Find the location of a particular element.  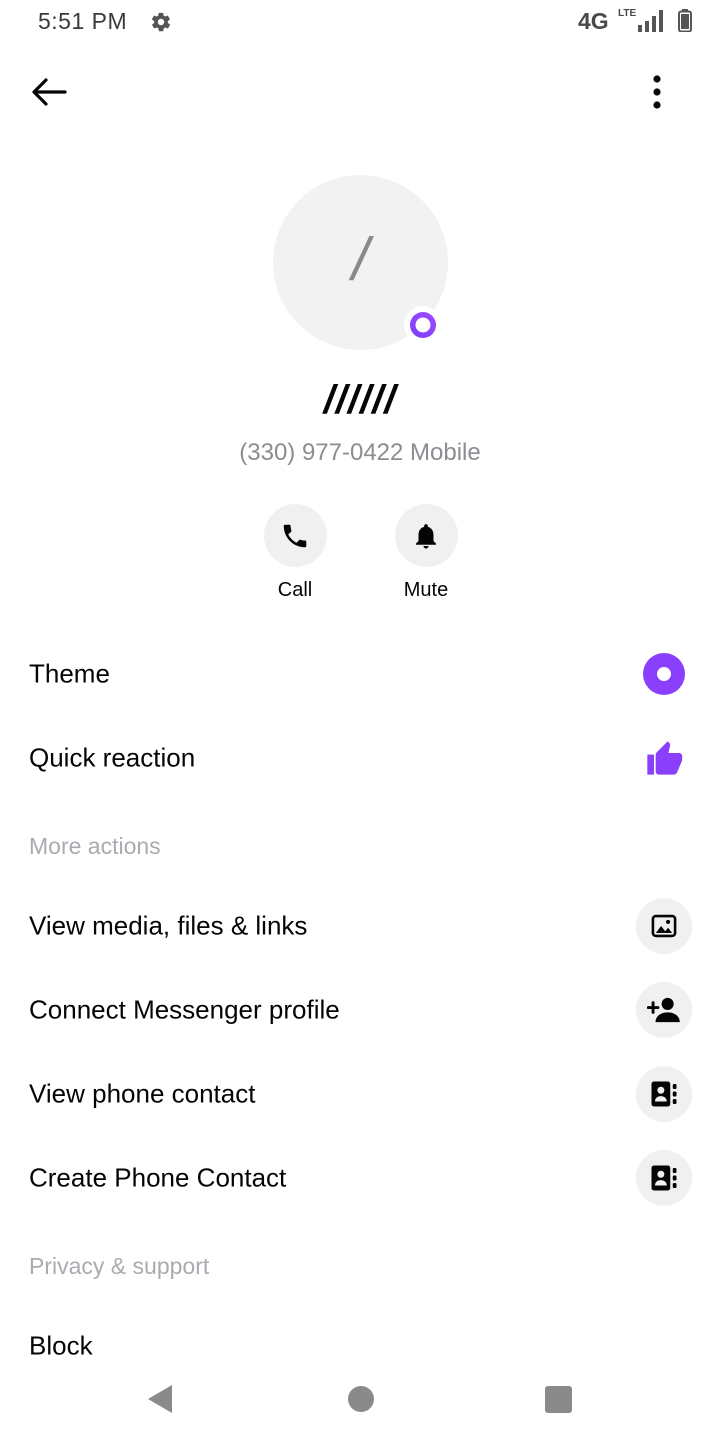

back-button is located at coordinates (49, 92).